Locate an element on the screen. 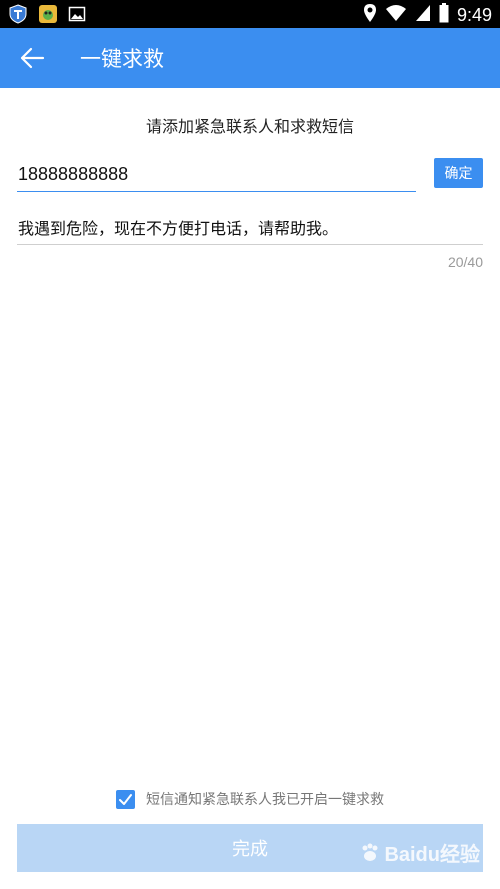  back-button is located at coordinates (32, 58).